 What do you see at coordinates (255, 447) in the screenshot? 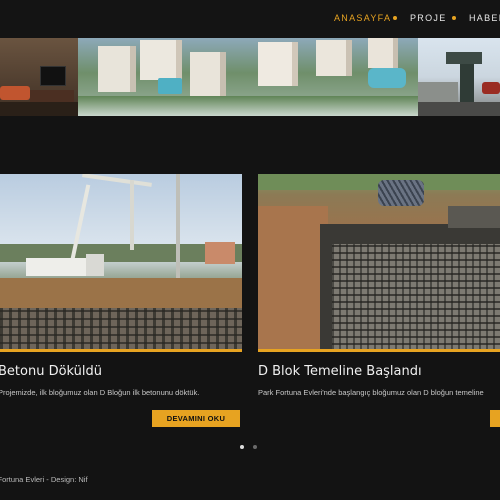
I see `carousel-dot` at bounding box center [255, 447].